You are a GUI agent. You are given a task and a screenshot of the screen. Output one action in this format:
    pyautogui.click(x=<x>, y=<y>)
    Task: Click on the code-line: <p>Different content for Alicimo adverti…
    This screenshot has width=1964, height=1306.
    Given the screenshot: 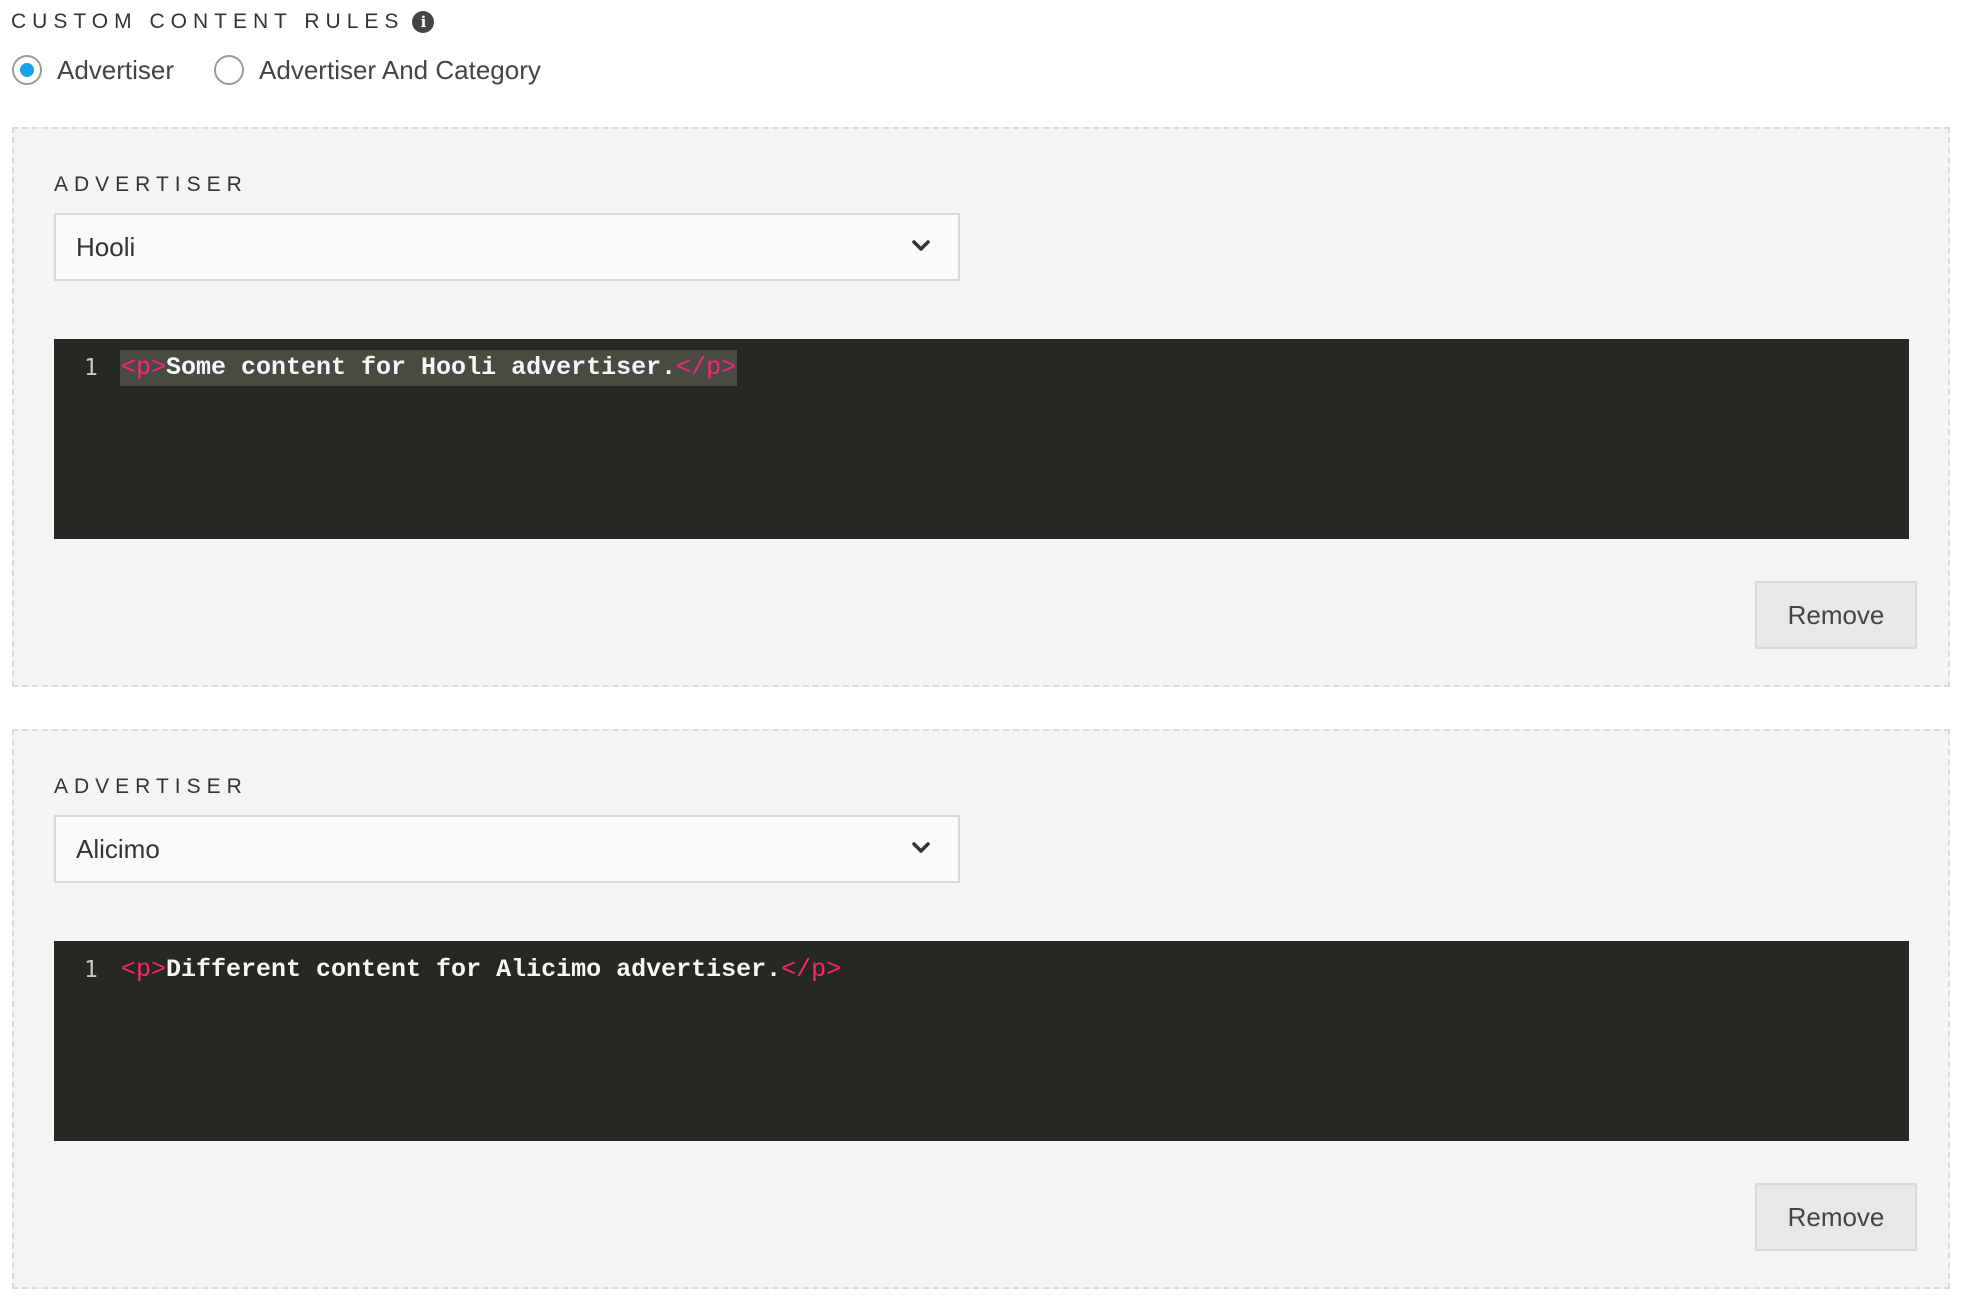 What is the action you would take?
    pyautogui.click(x=481, y=970)
    